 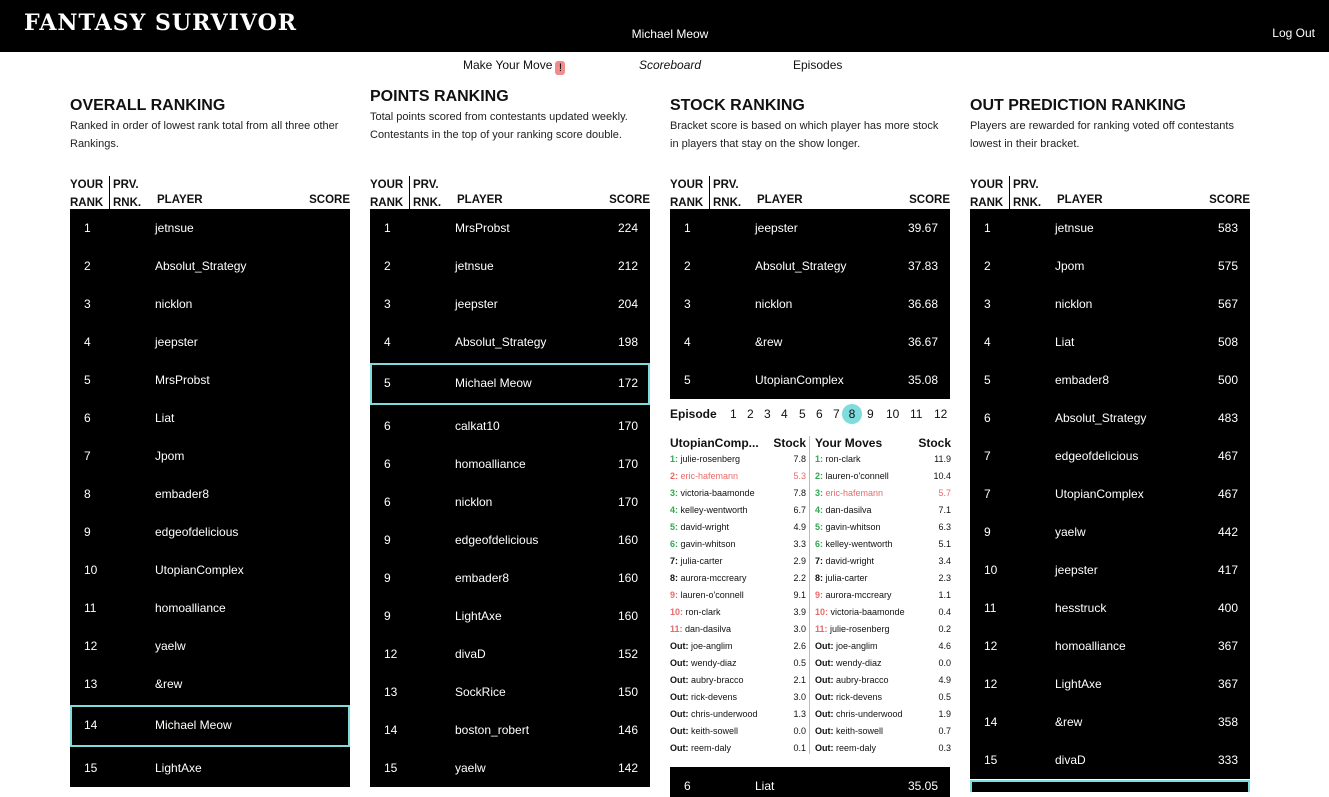 What do you see at coordinates (817, 65) in the screenshot?
I see `episodes-link: Episodes` at bounding box center [817, 65].